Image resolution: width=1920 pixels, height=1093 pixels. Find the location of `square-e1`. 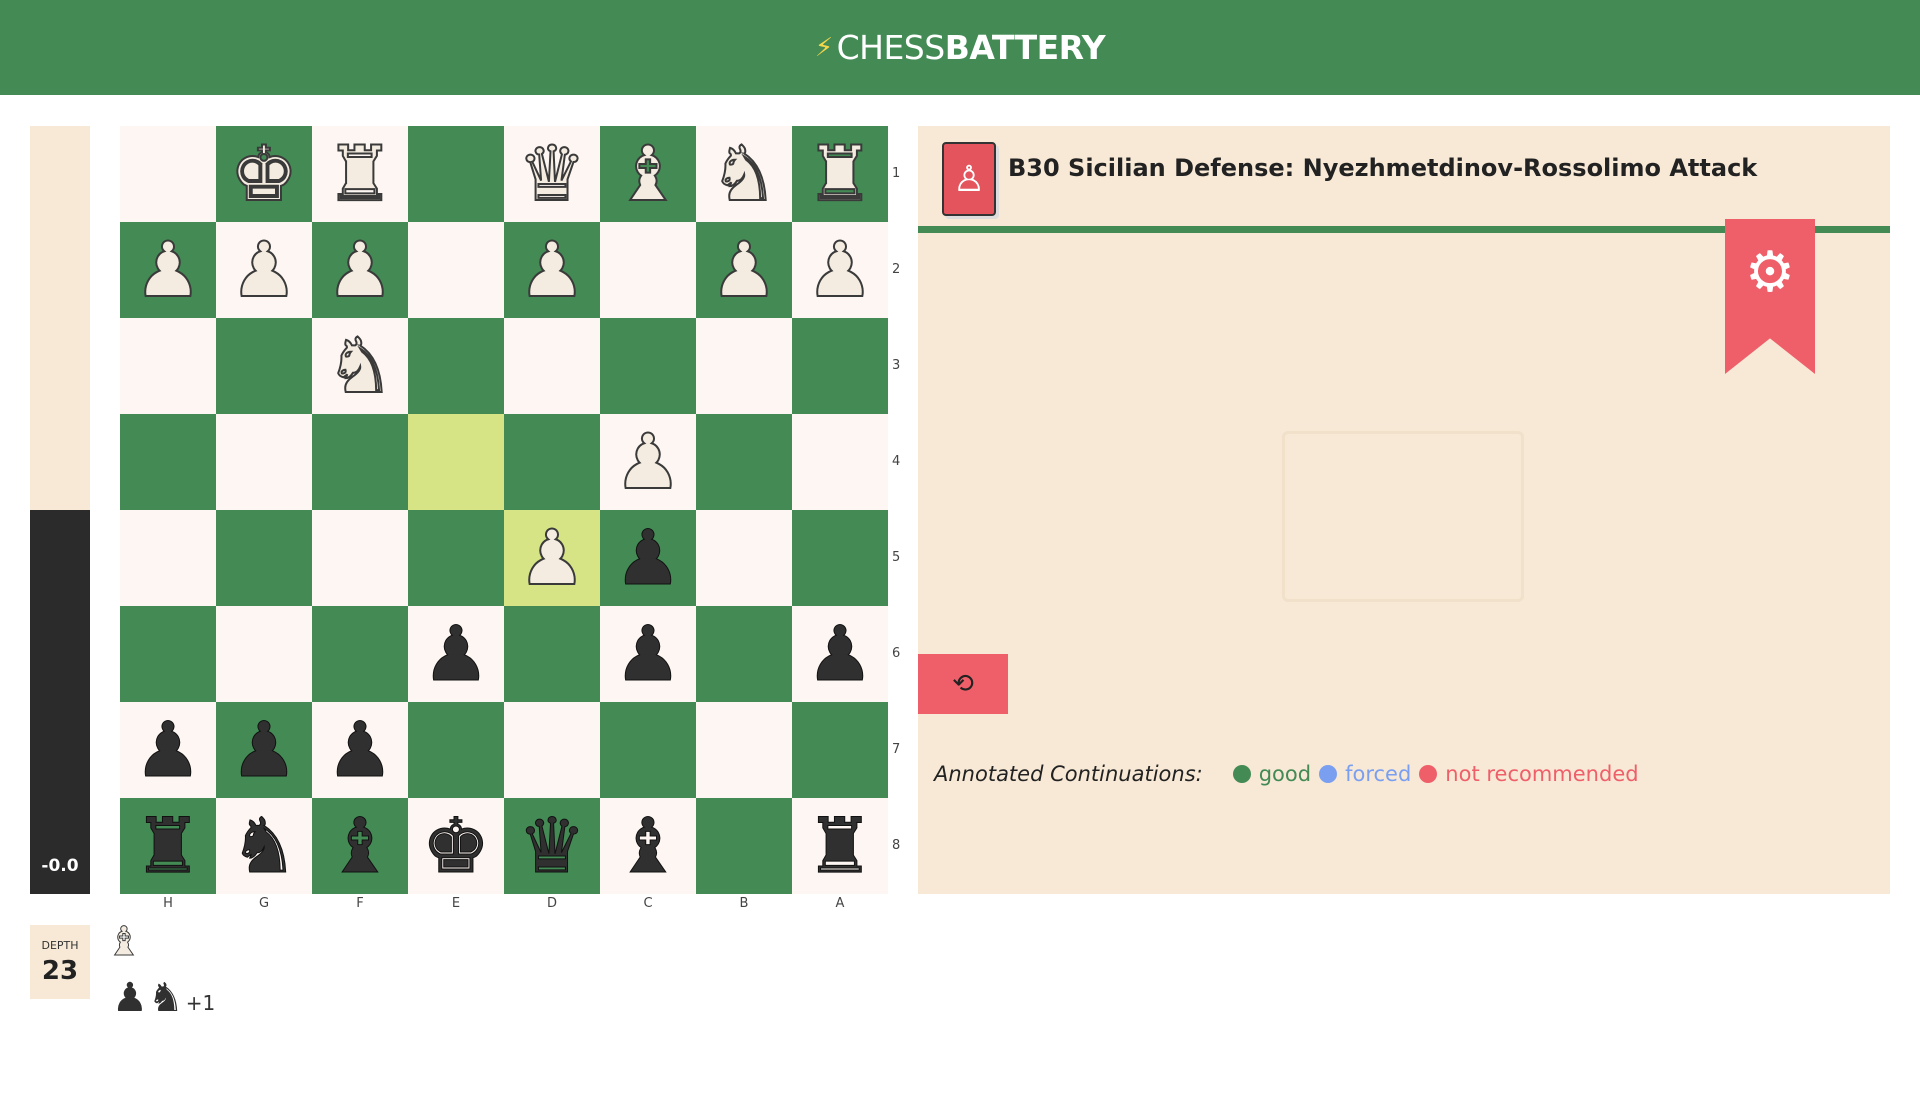

square-e1 is located at coordinates (456, 174).